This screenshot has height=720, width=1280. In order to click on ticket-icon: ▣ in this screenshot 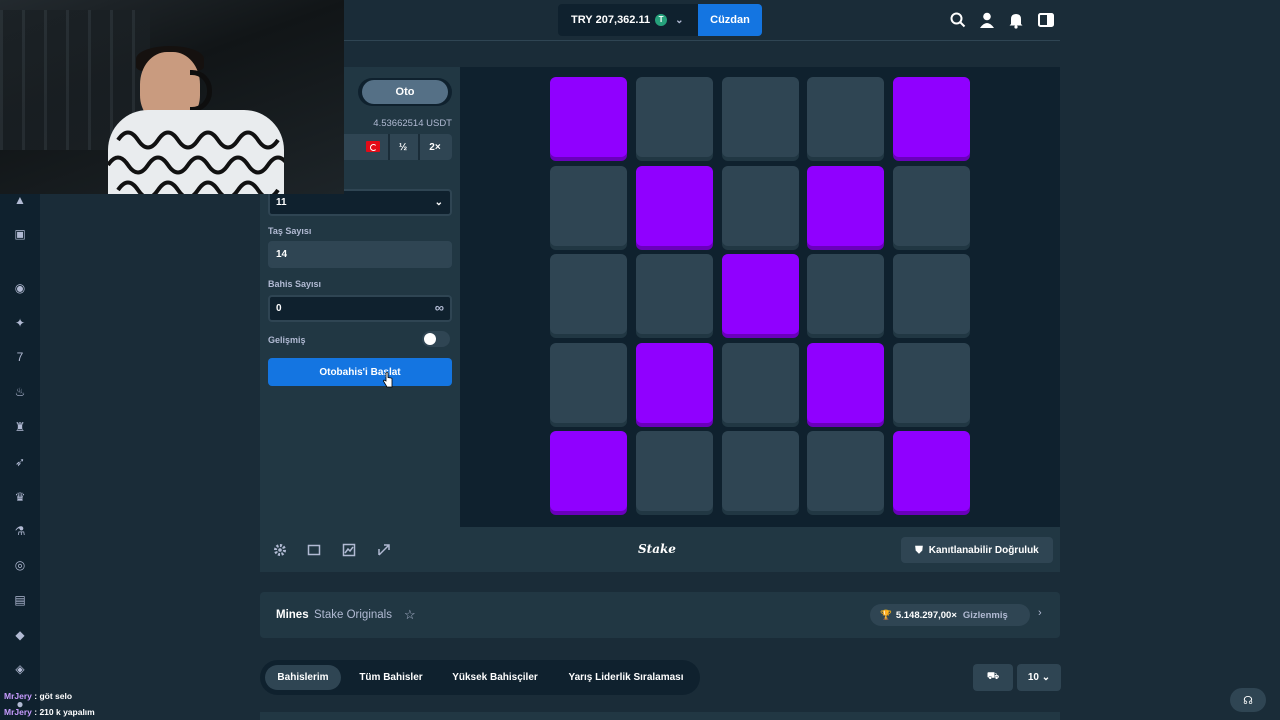, I will do `click(20, 234)`.